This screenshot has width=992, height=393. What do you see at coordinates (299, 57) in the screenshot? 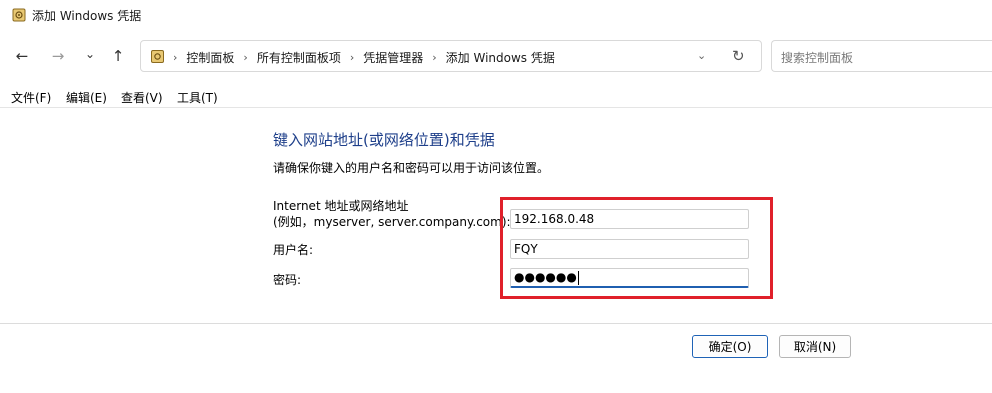
I see `breadcrumb-all-items: 所有控制面板项` at bounding box center [299, 57].